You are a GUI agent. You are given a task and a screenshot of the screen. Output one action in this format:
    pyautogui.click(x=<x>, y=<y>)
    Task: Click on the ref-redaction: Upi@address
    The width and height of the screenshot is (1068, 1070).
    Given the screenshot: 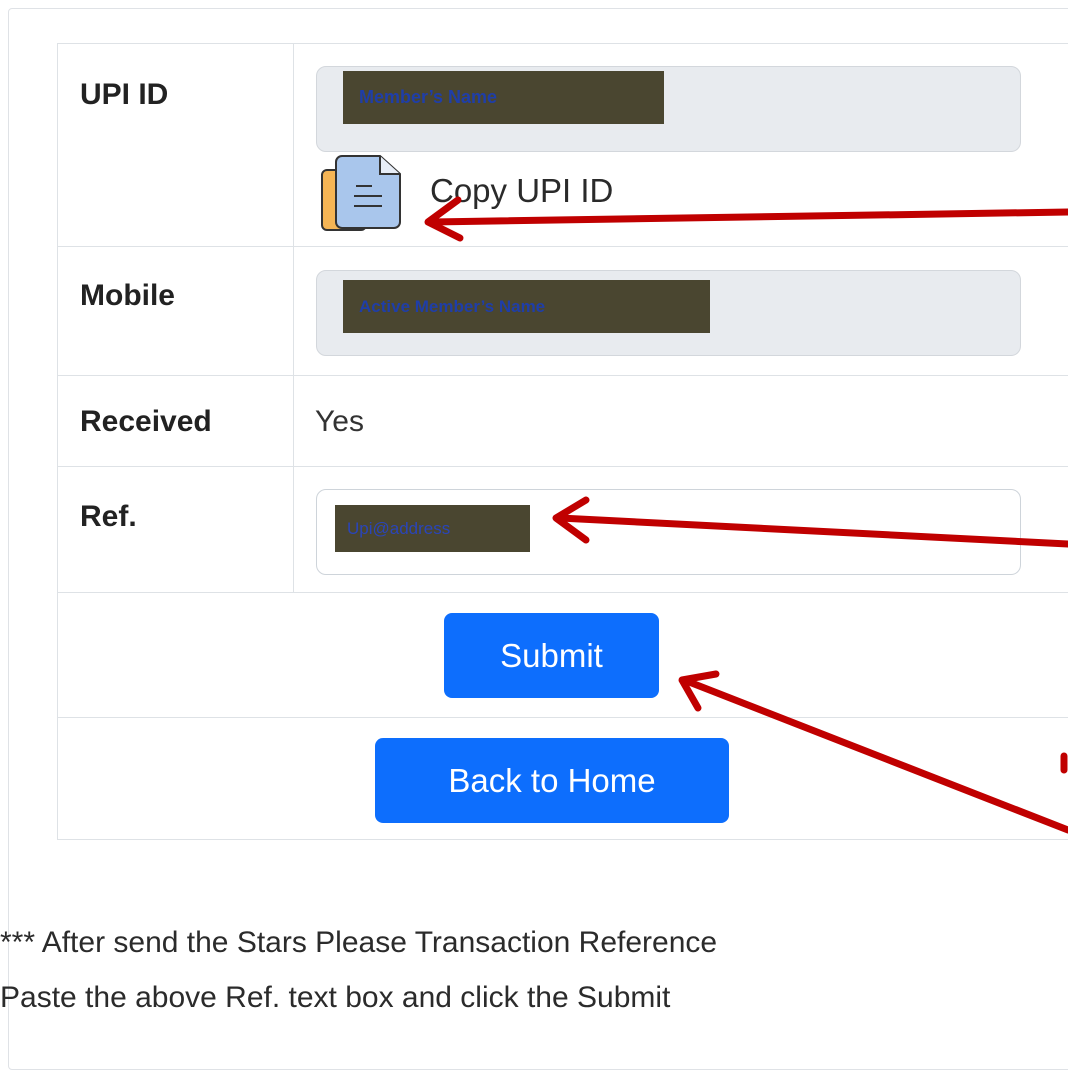 What is the action you would take?
    pyautogui.click(x=432, y=528)
    